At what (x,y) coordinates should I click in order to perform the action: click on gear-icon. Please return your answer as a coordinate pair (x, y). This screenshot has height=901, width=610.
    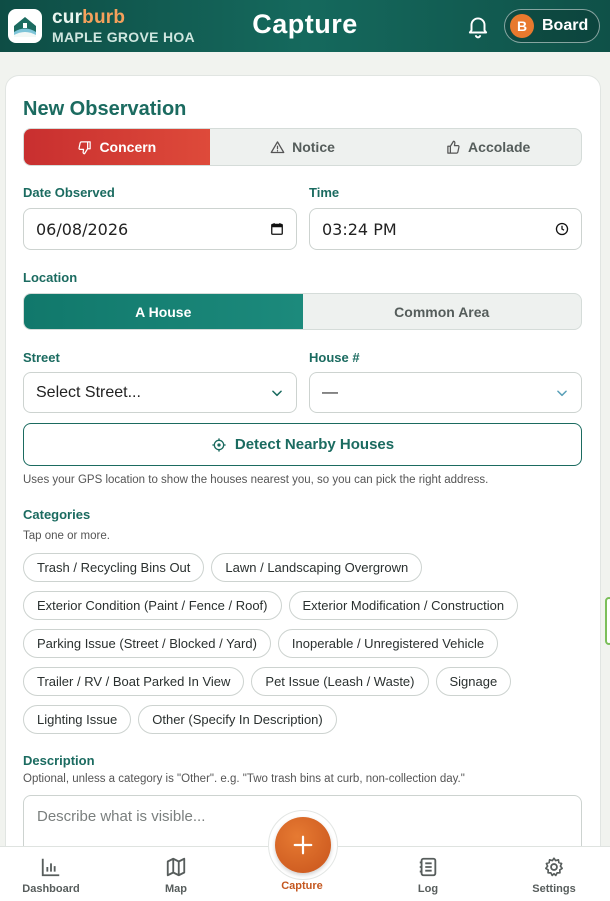
    Looking at the image, I should click on (554, 867).